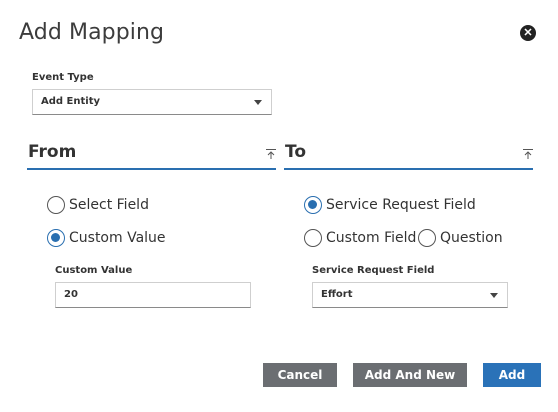 This screenshot has width=558, height=412. What do you see at coordinates (153, 295) in the screenshot?
I see `custom-value-input: 20` at bounding box center [153, 295].